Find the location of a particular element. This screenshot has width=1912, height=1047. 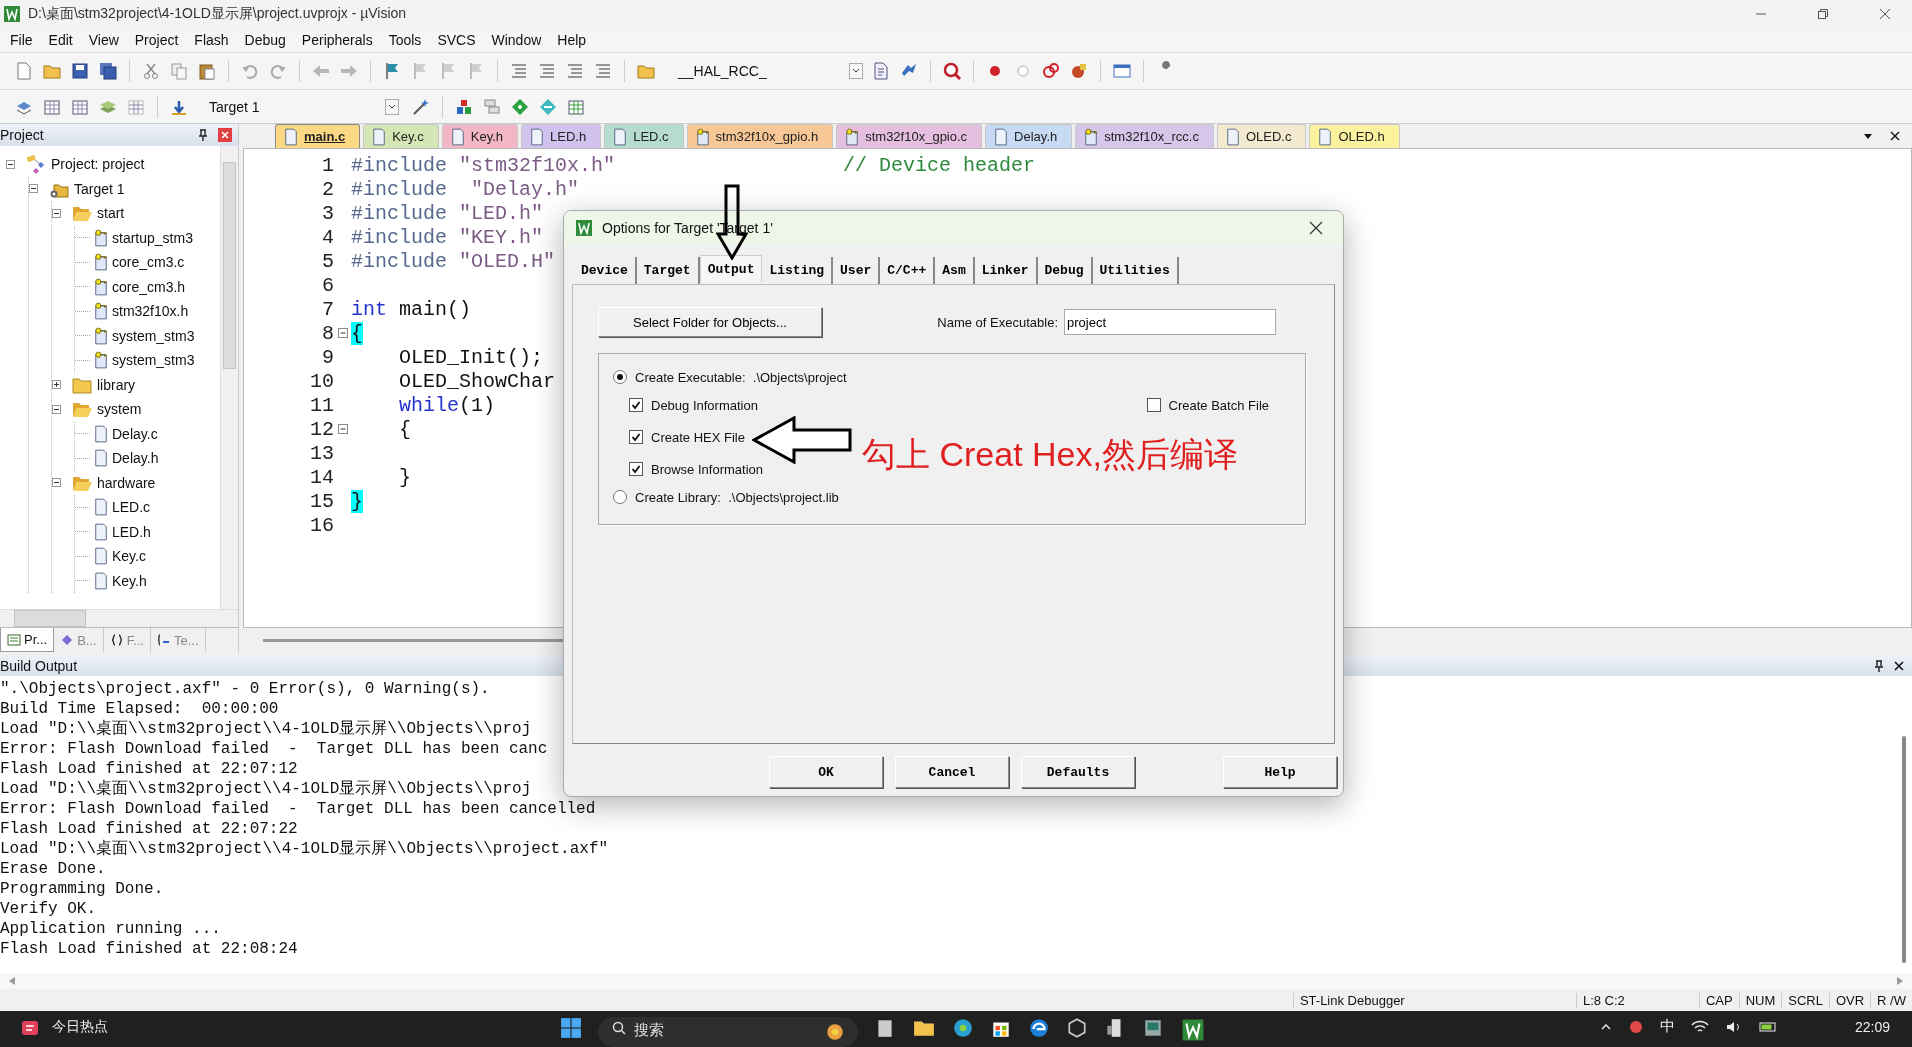

menu-item: File is located at coordinates (21, 40).